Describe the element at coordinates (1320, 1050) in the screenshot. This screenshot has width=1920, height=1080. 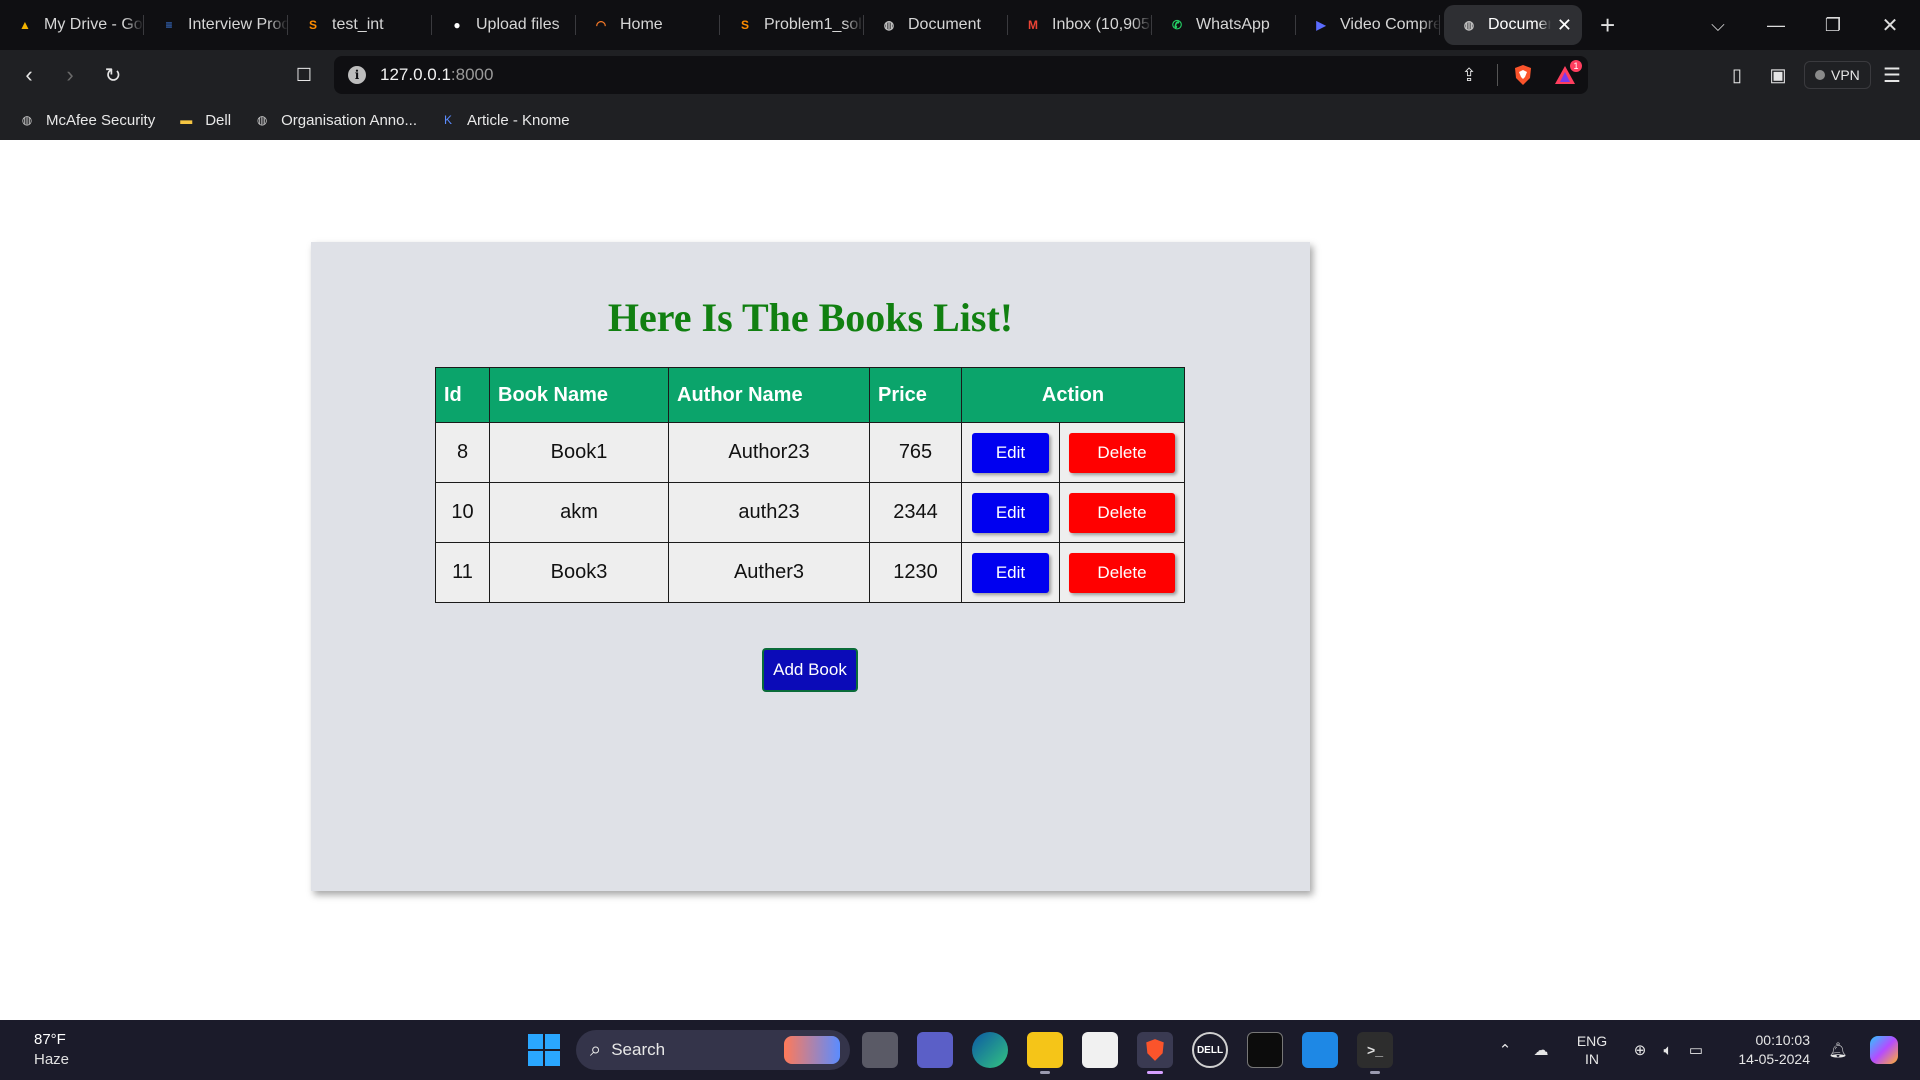
I see `word-icon` at that location.